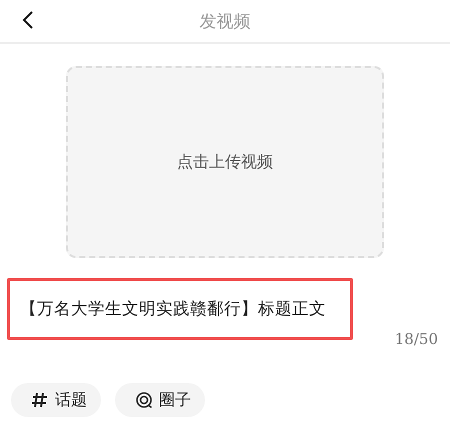 The width and height of the screenshot is (450, 434). I want to click on back-icon, so click(28, 20).